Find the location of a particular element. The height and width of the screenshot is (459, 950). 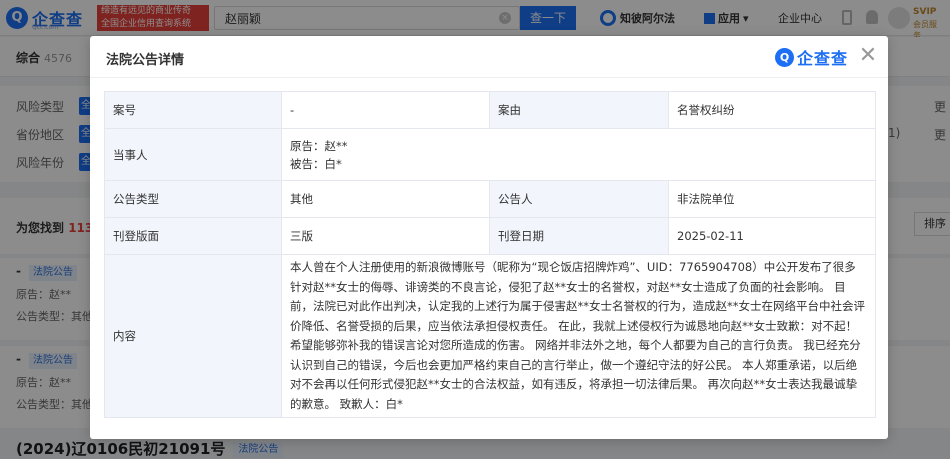

table-row: 案号 - 案由 名誉权纠纷 is located at coordinates (490, 110).